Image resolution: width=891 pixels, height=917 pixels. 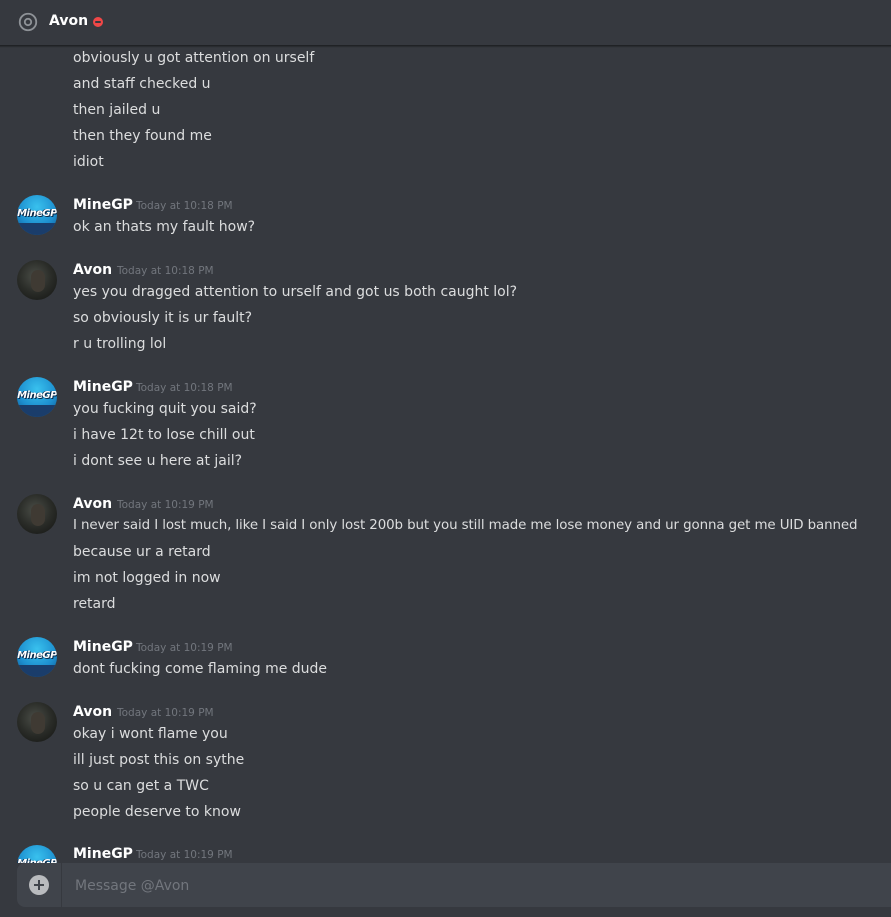 I want to click on message-text: i have 12t to lose chill out, so click(x=164, y=435).